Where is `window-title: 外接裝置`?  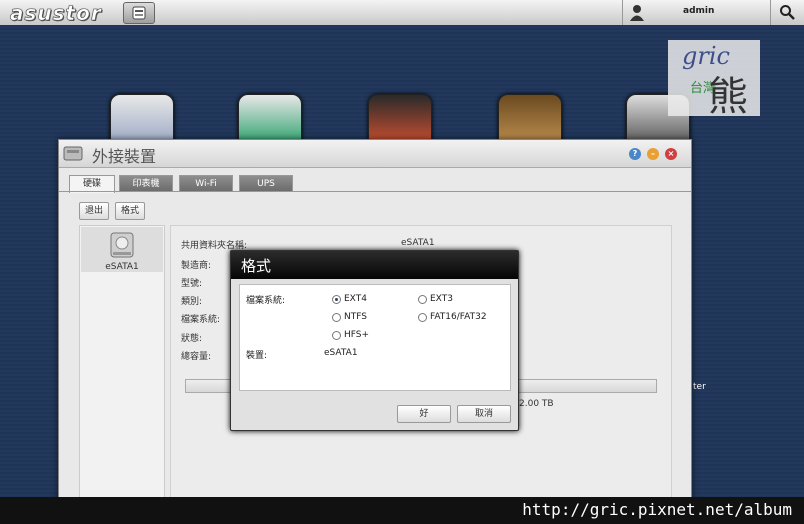 window-title: 外接裝置 is located at coordinates (124, 156).